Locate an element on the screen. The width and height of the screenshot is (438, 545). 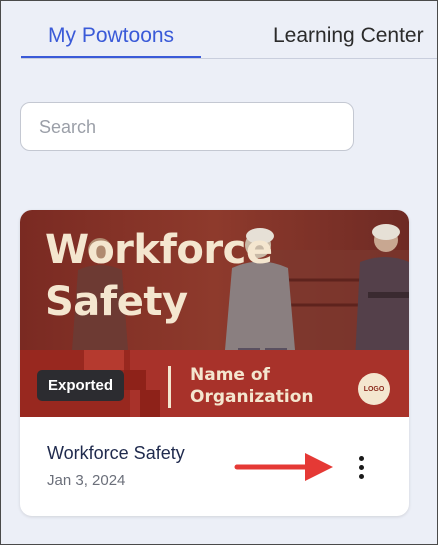
tab-divider is located at coordinates (229, 58).